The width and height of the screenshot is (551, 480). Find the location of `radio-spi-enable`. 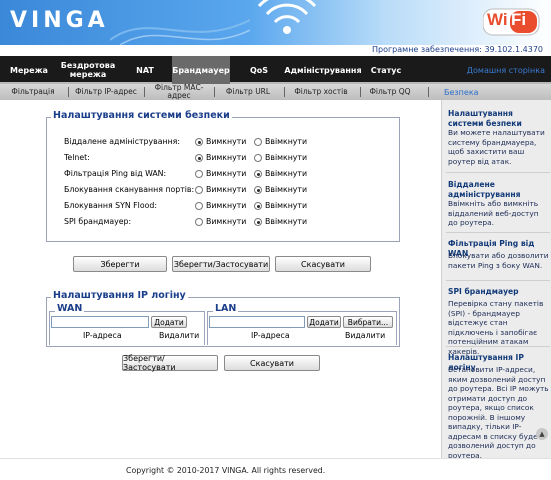

radio-spi-enable is located at coordinates (258, 222).